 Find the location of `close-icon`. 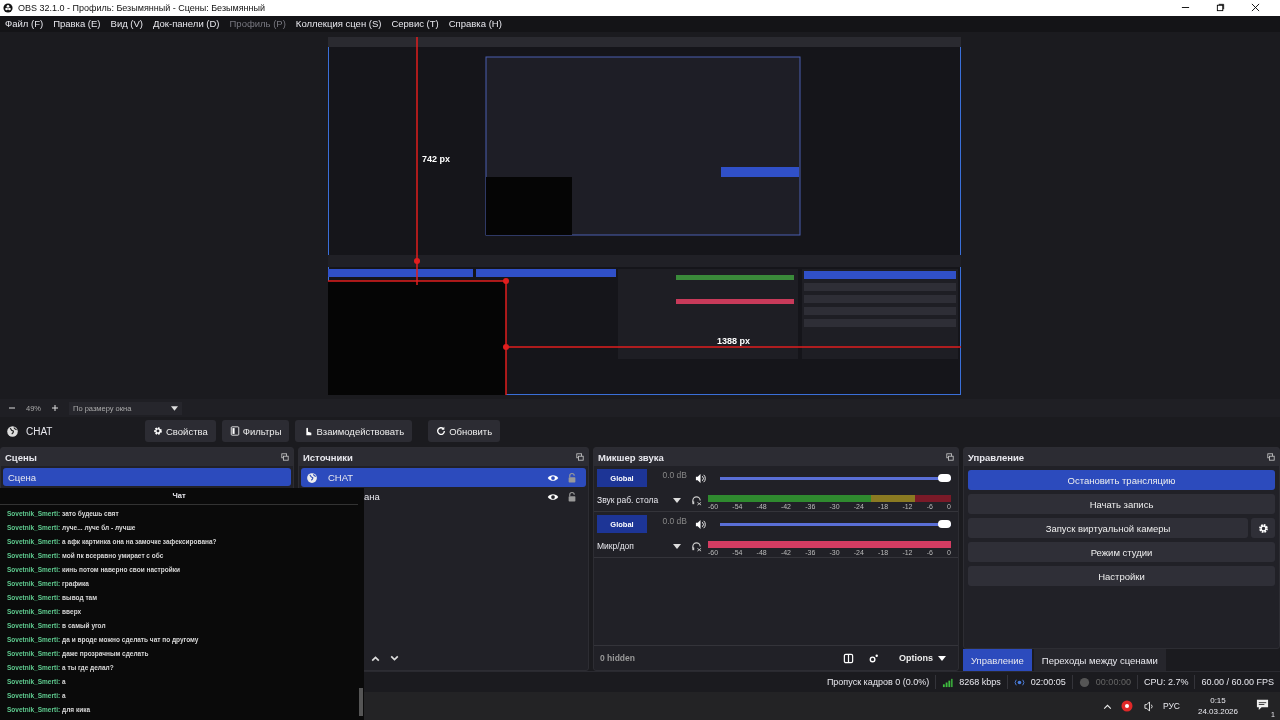

close-icon is located at coordinates (1255, 8).